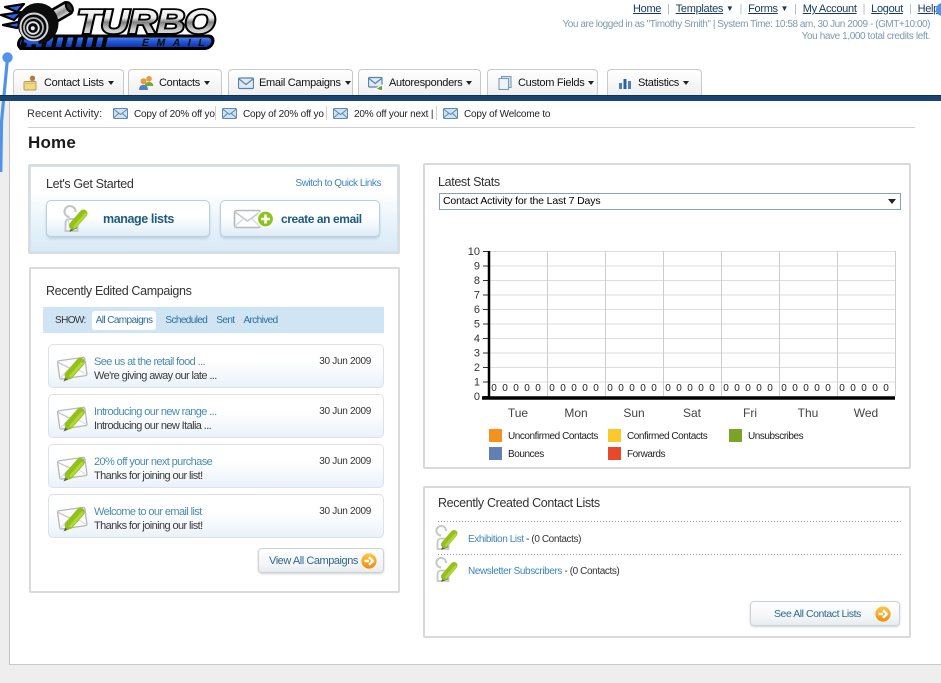 This screenshot has width=941, height=683. I want to click on svg-text: 9, so click(477, 267).